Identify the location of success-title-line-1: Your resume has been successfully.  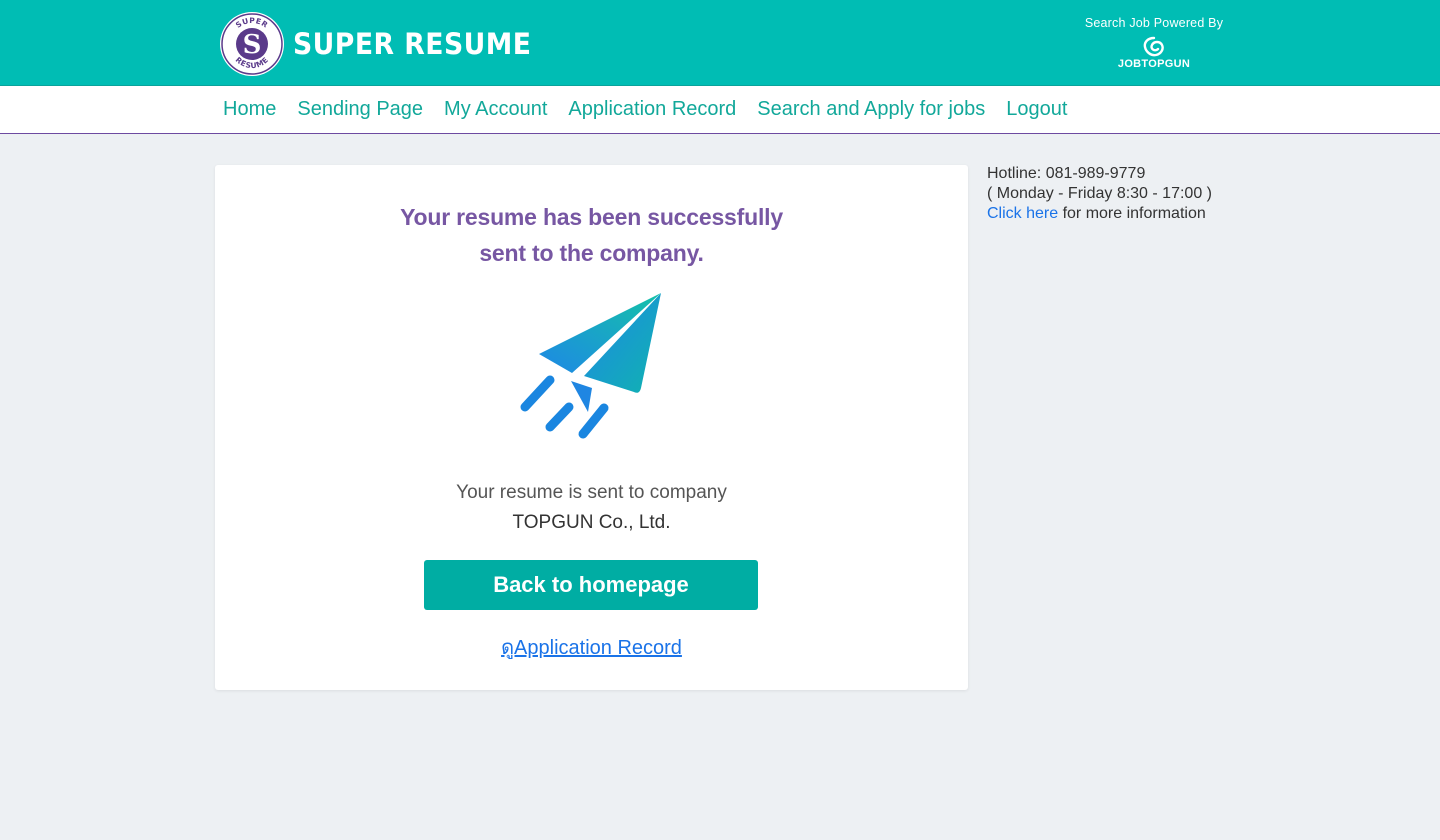
(591, 217).